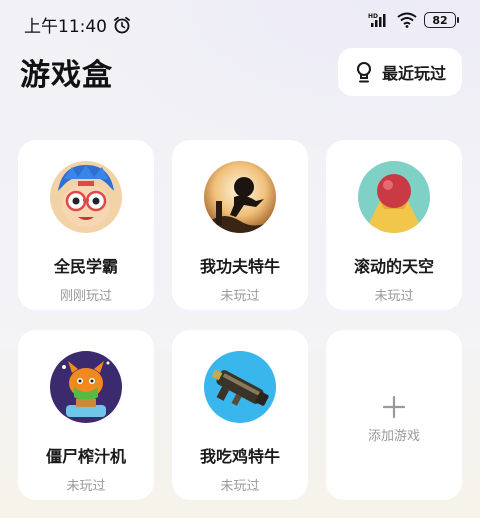  What do you see at coordinates (394, 197) in the screenshot?
I see `game-avatar-gundong-tiankong` at bounding box center [394, 197].